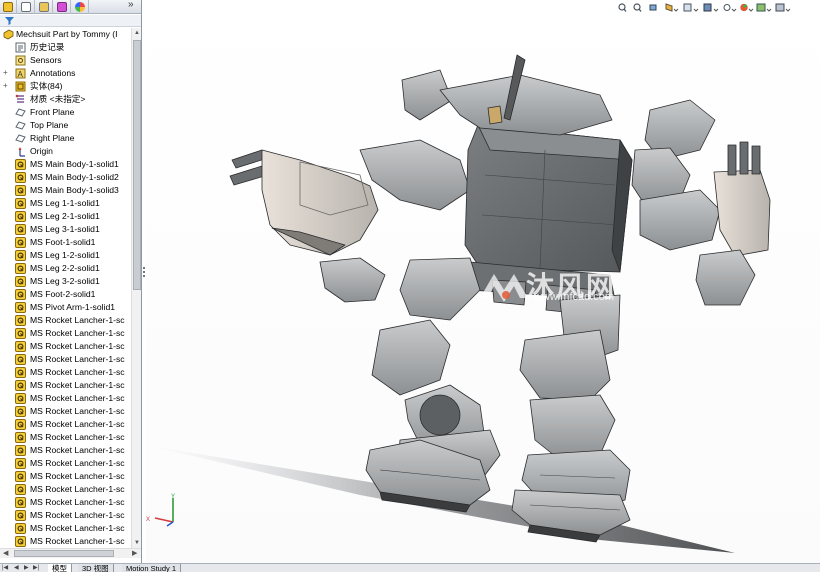 The height and width of the screenshot is (572, 820). Describe the element at coordinates (20, 112) in the screenshot. I see `plane-icon` at that location.